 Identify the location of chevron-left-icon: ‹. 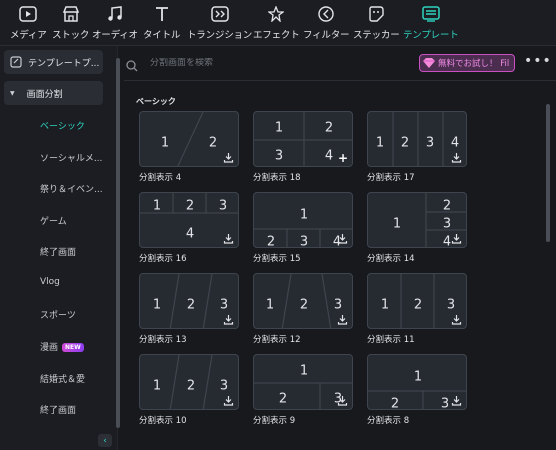
(105, 440).